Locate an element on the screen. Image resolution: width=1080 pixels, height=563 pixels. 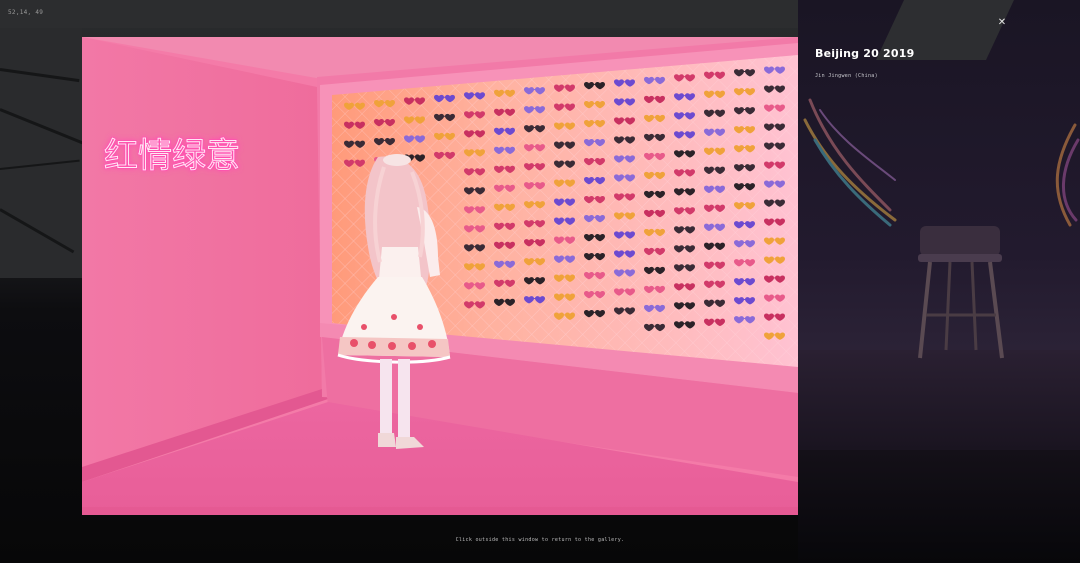
close-button: ✕ is located at coordinates (1002, 23).